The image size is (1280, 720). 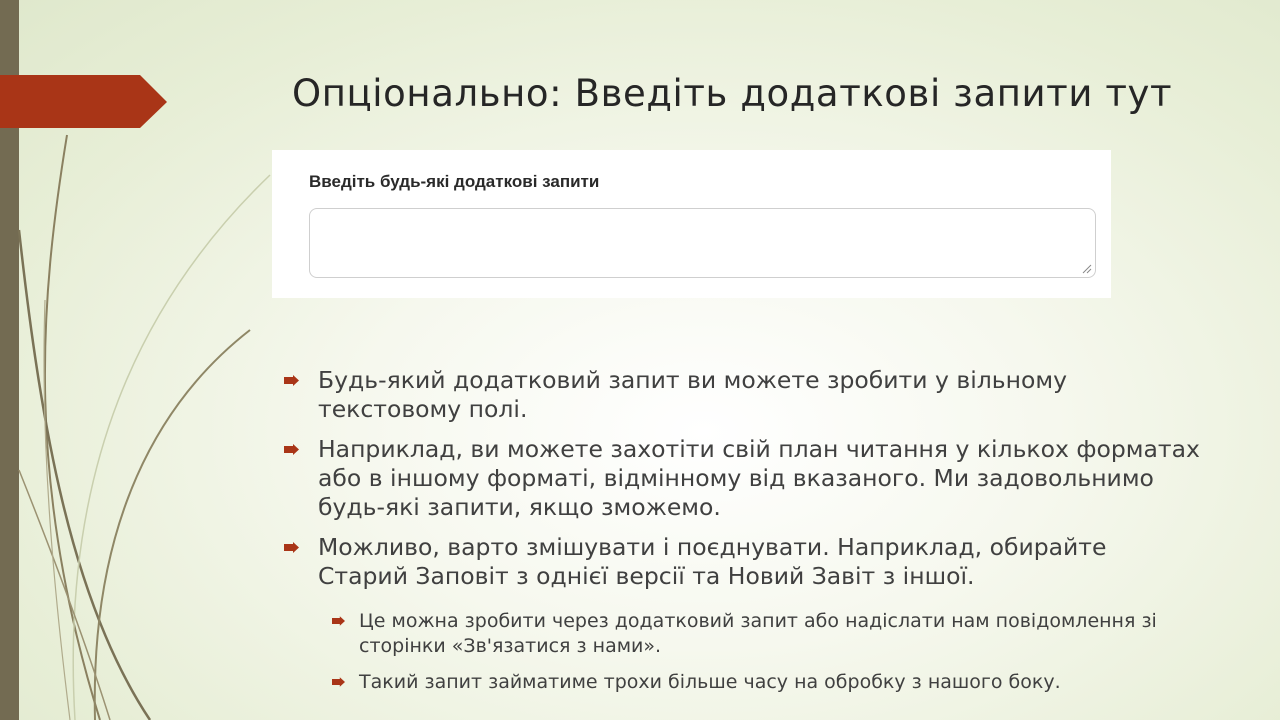 I want to click on form-label: Введіть будь-які додаткові запити, so click(x=454, y=181).